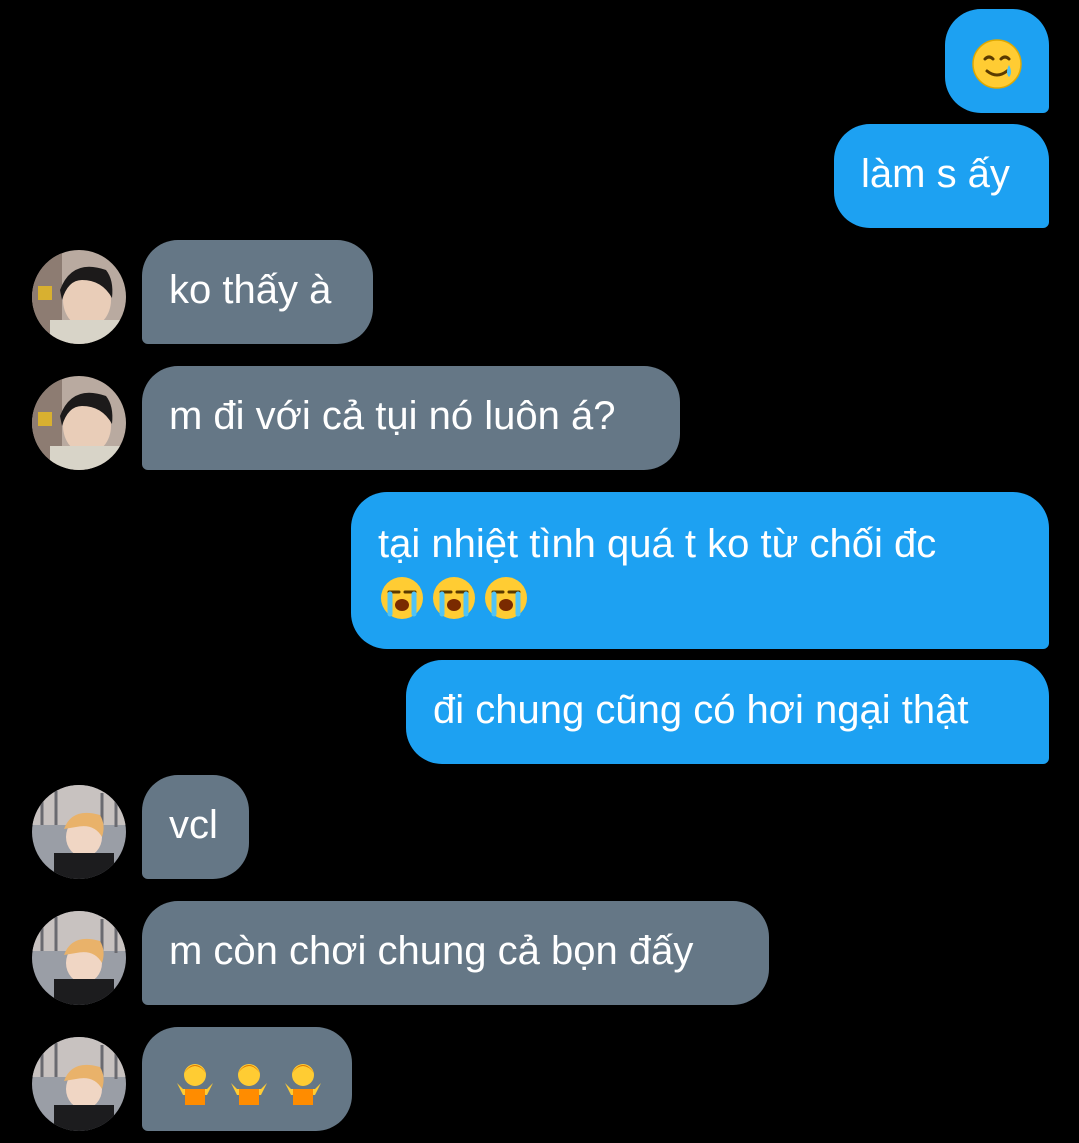 This screenshot has width=1079, height=1143. Describe the element at coordinates (657, 544) in the screenshot. I see `message-text: tại nhiệt tình quá t ko từ chối đc` at that location.